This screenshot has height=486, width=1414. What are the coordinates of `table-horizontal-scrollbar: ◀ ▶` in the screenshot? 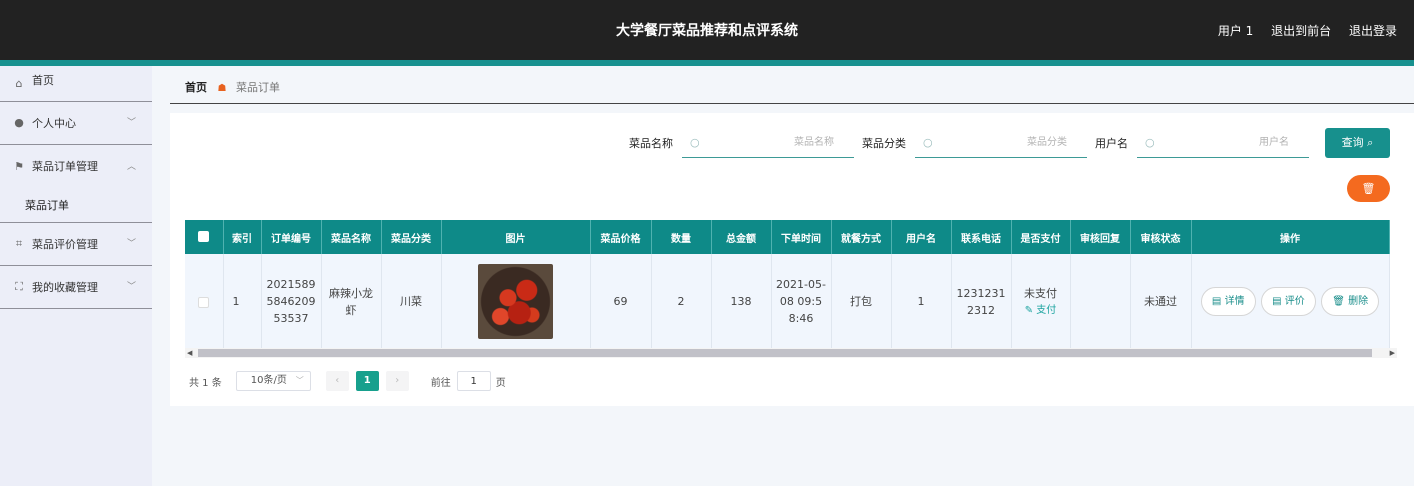 It's located at (791, 353).